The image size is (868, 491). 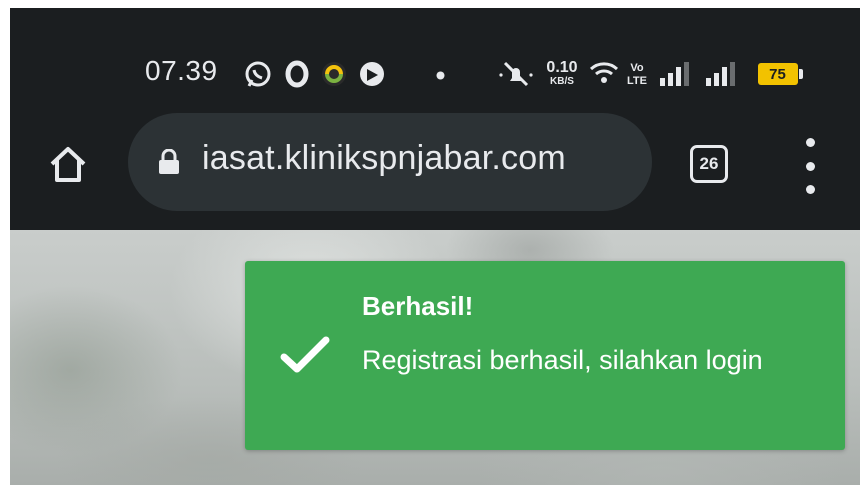 I want to click on toast-title: Berhasil!, so click(x=418, y=306).